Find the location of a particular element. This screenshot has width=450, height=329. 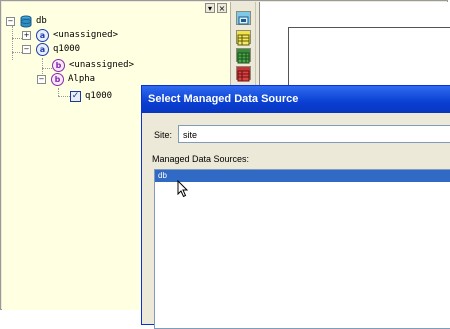

tree-node-q1000-leaf: ✓ q1000 is located at coordinates (91, 96).